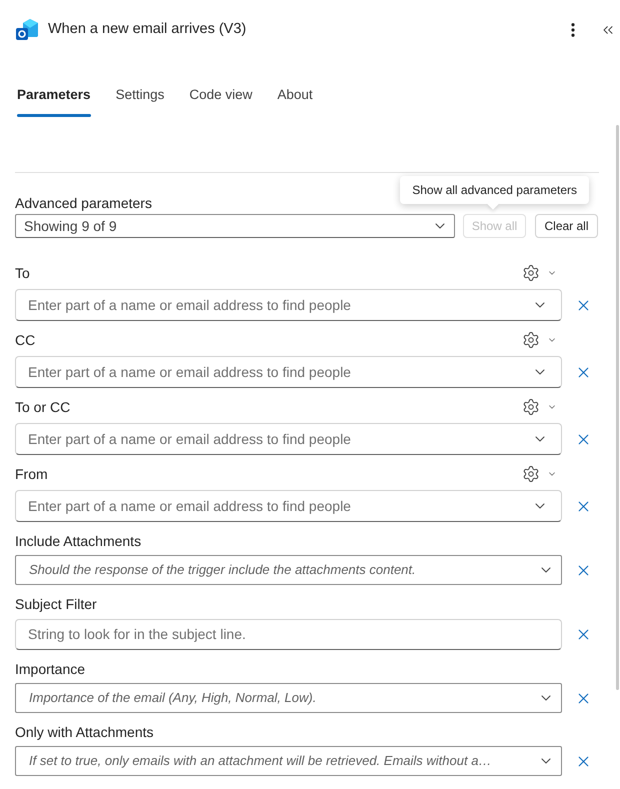 The width and height of the screenshot is (620, 789). Describe the element at coordinates (147, 30) in the screenshot. I see `panel-title: When a new email arrives (V3)` at that location.